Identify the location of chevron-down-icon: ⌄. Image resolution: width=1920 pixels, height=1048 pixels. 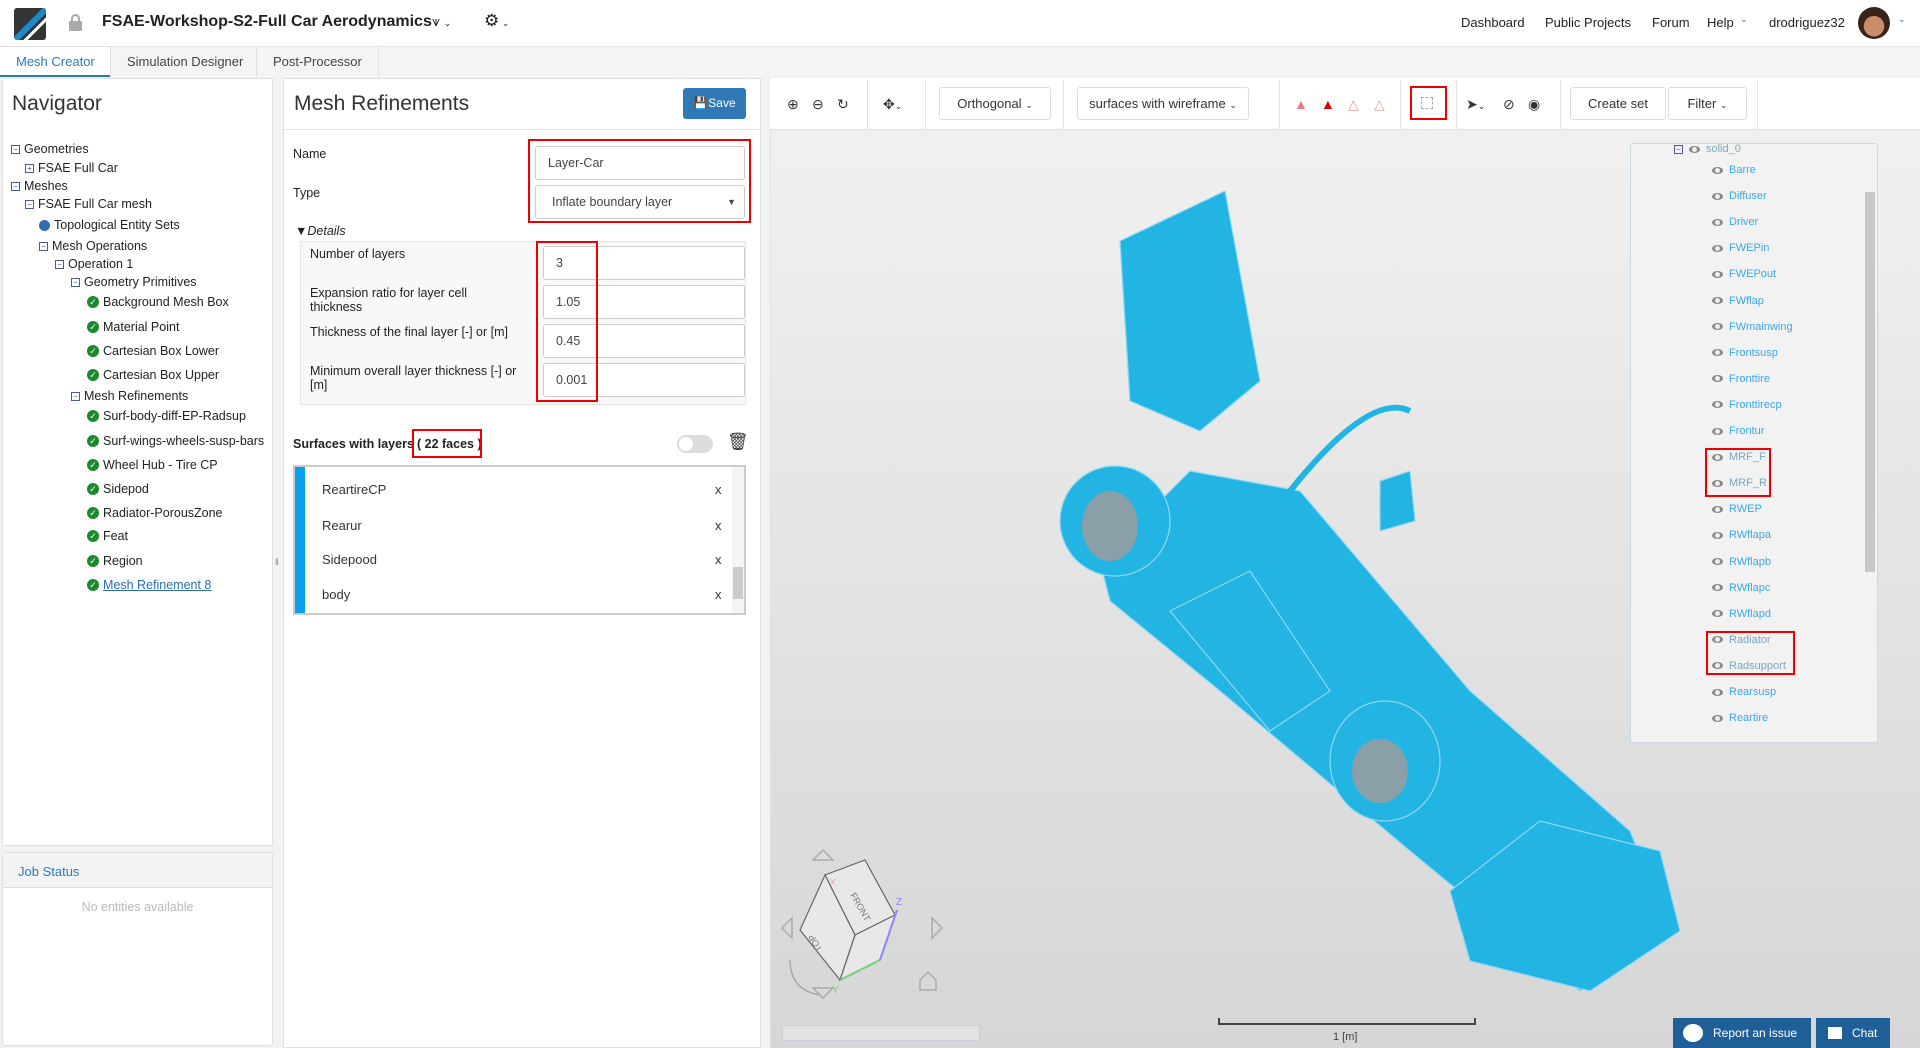
(1902, 19).